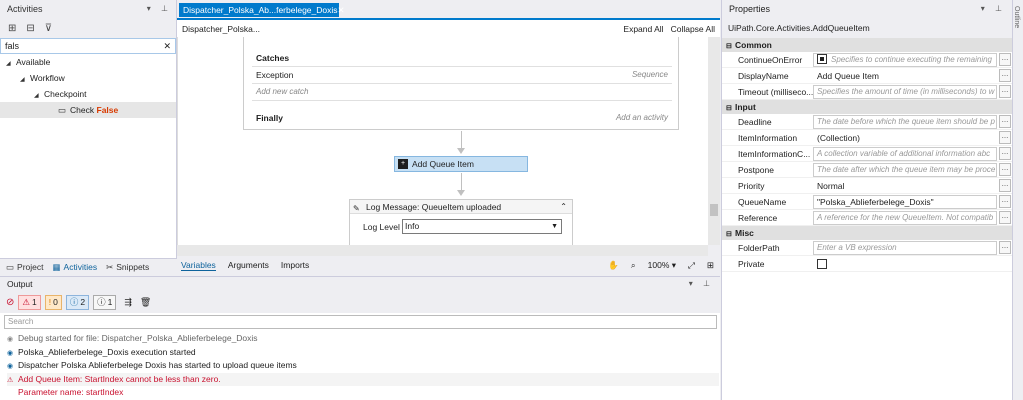  What do you see at coordinates (88, 62) in the screenshot?
I see `tree-item: ◢ Available` at bounding box center [88, 62].